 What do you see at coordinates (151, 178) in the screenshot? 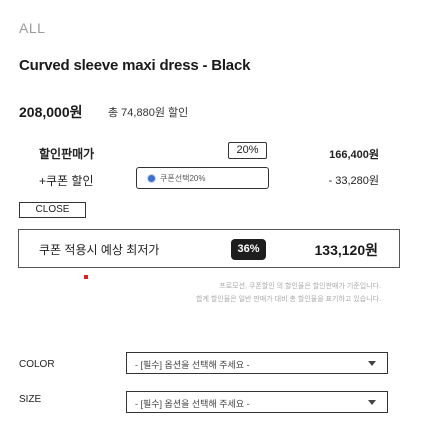
I see `radio-selected-icon` at bounding box center [151, 178].